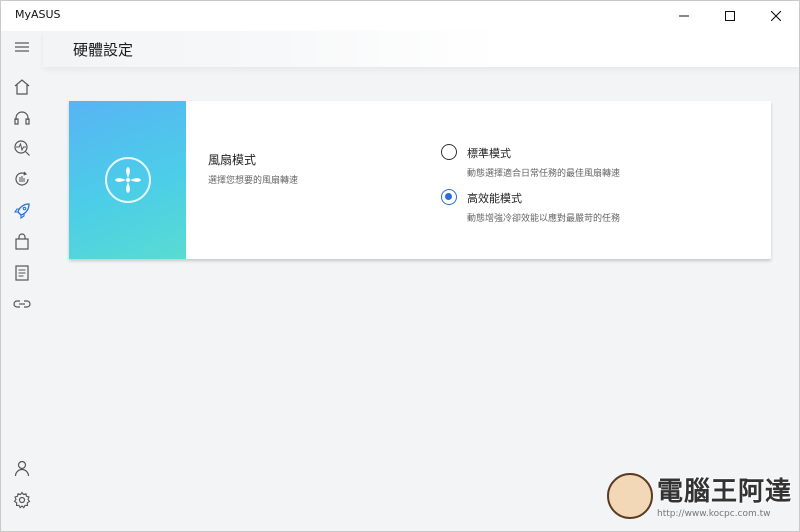 The image size is (800, 532). I want to click on maximize-button, so click(730, 16).